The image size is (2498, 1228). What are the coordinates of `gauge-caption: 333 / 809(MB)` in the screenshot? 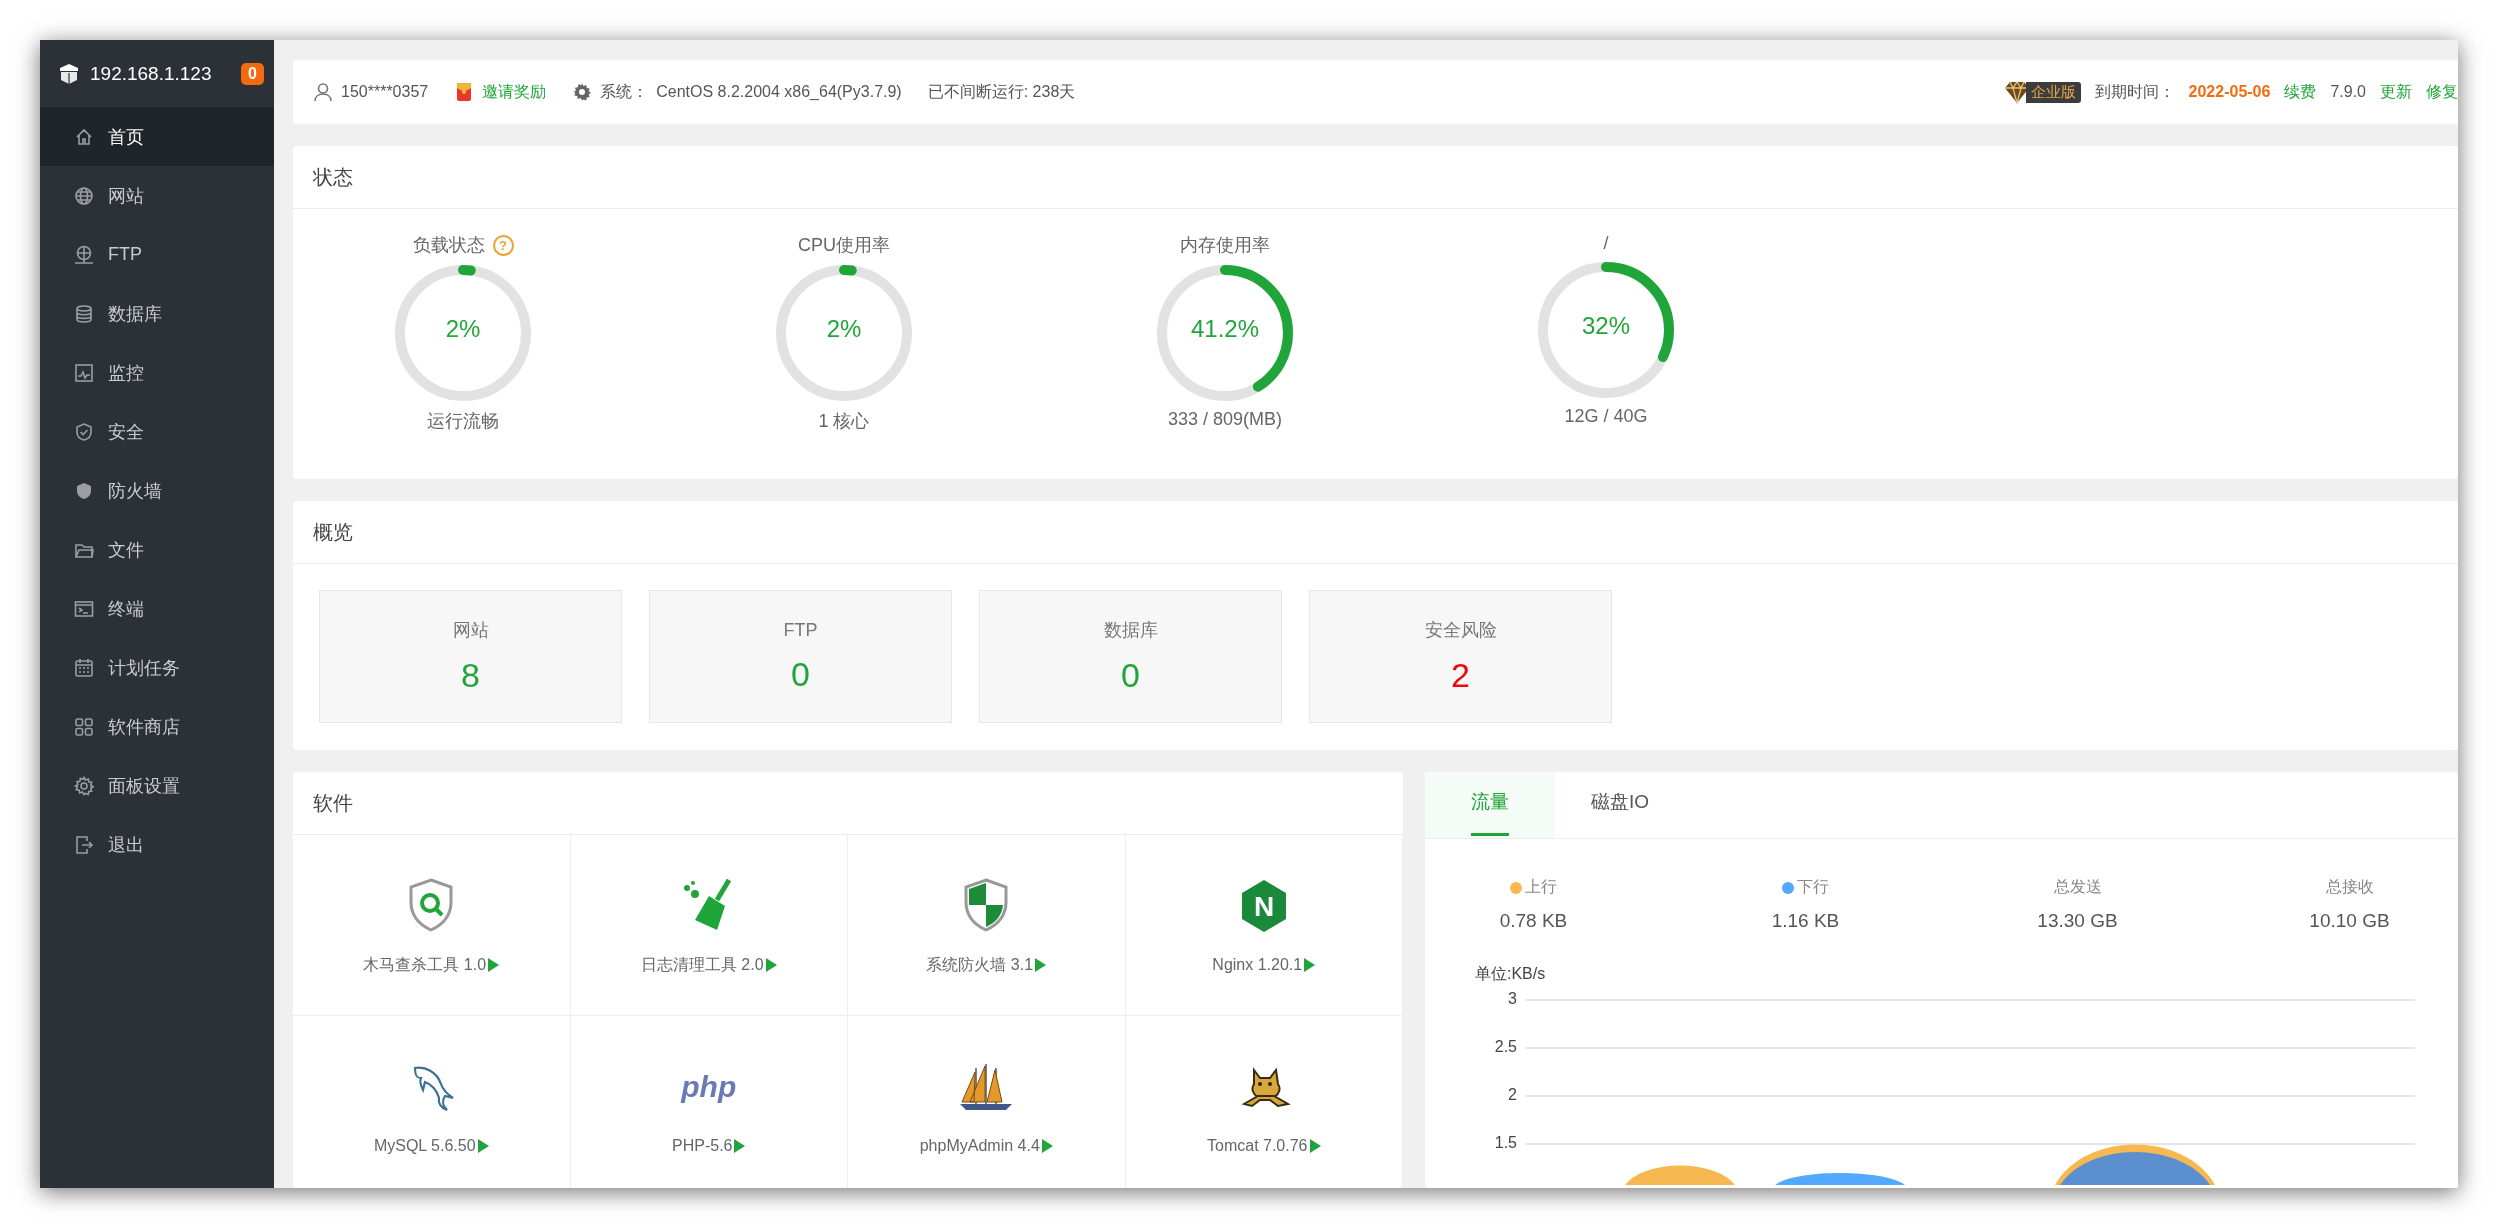 It's located at (1225, 419).